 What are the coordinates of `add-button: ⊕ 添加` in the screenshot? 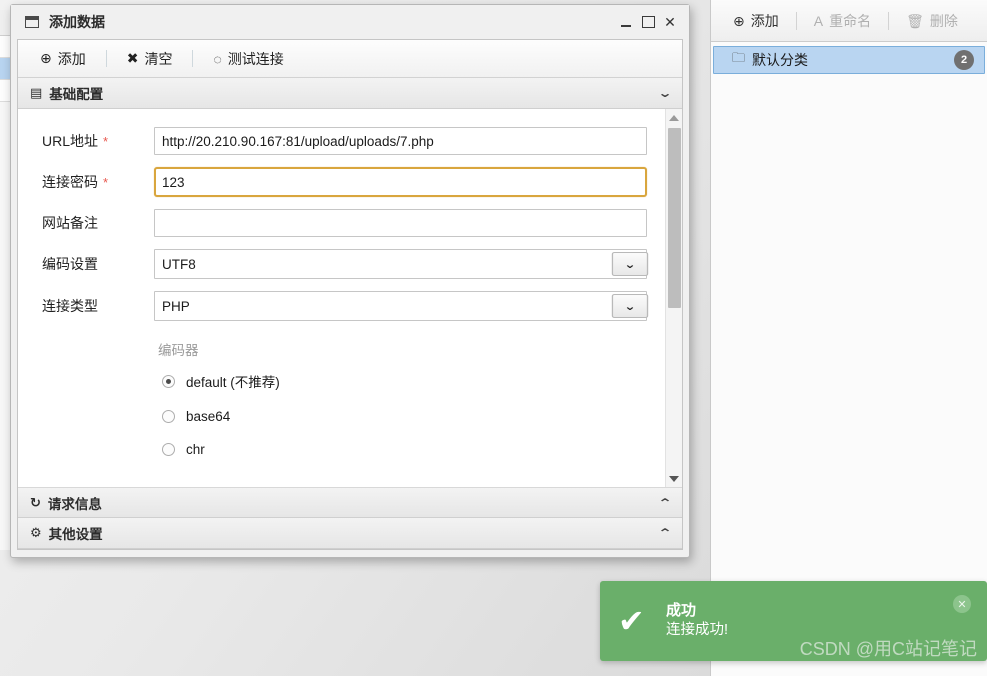 It's located at (63, 59).